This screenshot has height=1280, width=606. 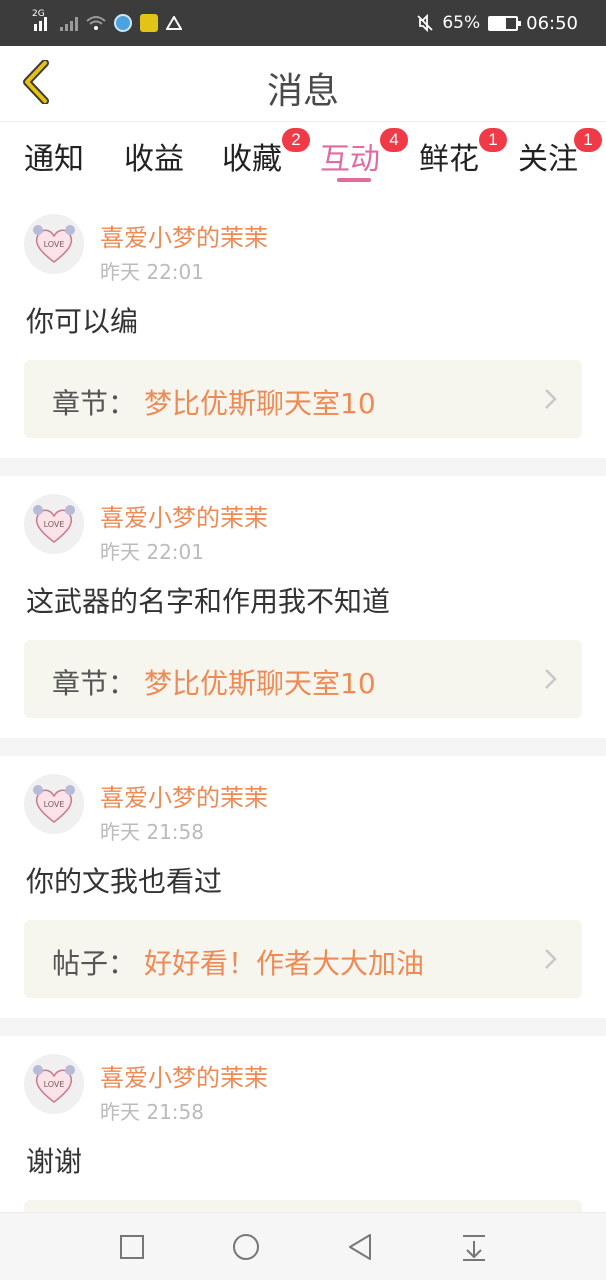 I want to click on battery-percent: 65%, so click(x=461, y=23).